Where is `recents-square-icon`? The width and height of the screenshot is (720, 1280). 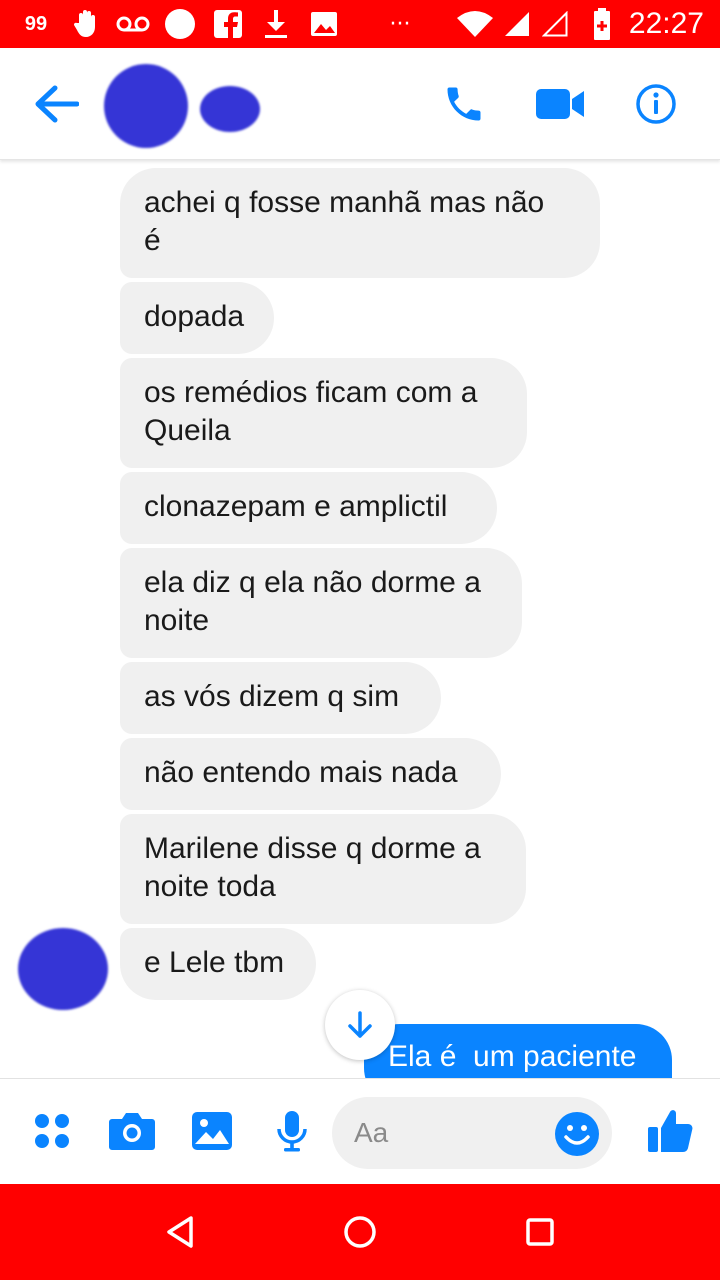
recents-square-icon is located at coordinates (540, 1232).